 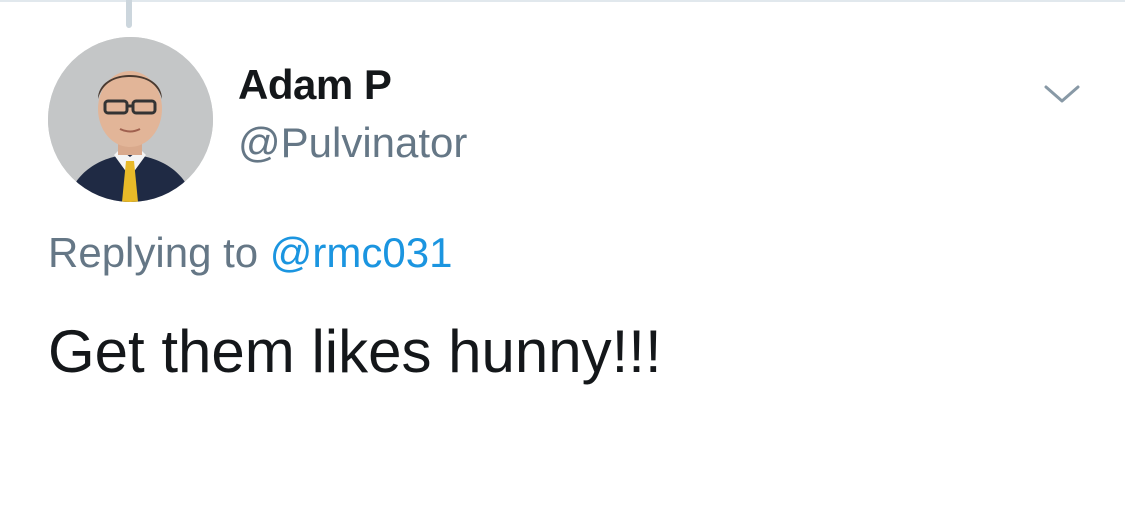 What do you see at coordinates (315, 85) in the screenshot?
I see `author-display-name: Adam P` at bounding box center [315, 85].